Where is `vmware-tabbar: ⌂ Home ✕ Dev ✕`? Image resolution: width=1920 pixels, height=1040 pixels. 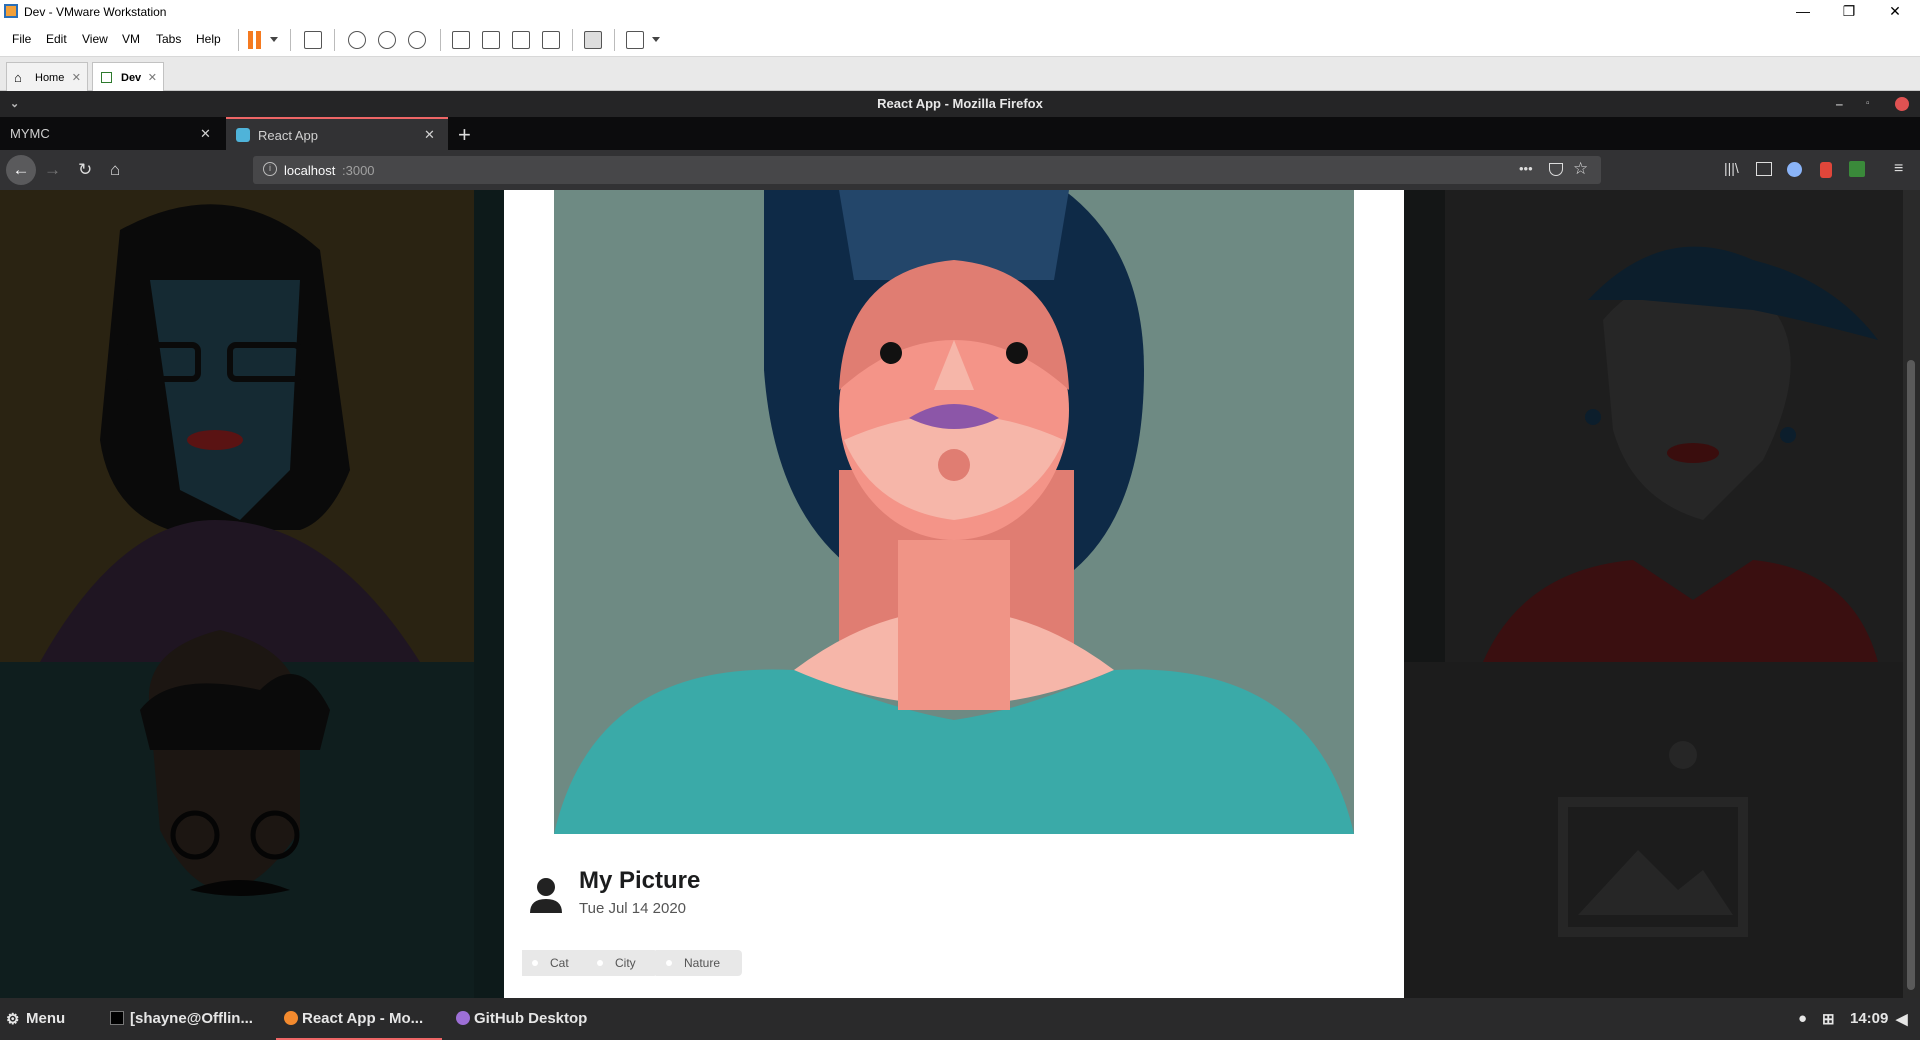
vmware-tabbar: ⌂ Home ✕ Dev ✕ is located at coordinates (960, 74).